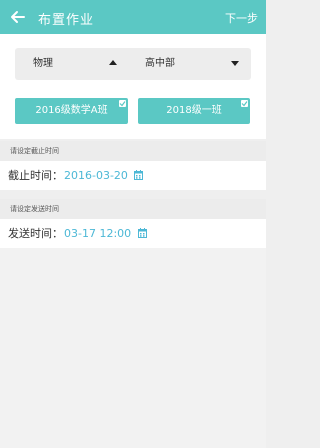  Describe the element at coordinates (133, 151) in the screenshot. I see `deadline-section-label: 请设定截止时间` at that location.